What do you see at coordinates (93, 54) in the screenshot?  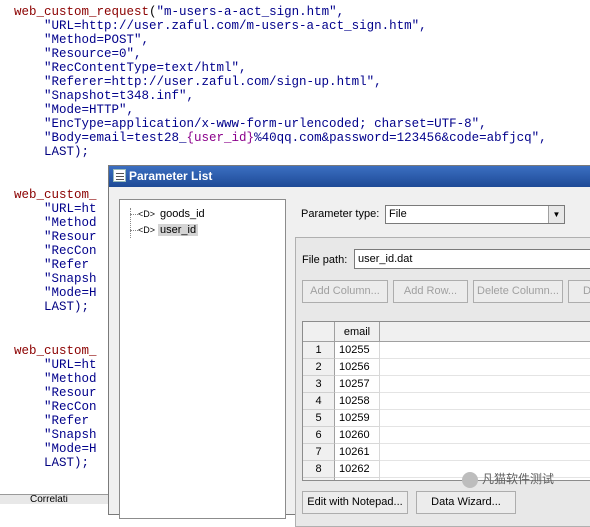 I see `code-line: "Resource=0",` at bounding box center [93, 54].